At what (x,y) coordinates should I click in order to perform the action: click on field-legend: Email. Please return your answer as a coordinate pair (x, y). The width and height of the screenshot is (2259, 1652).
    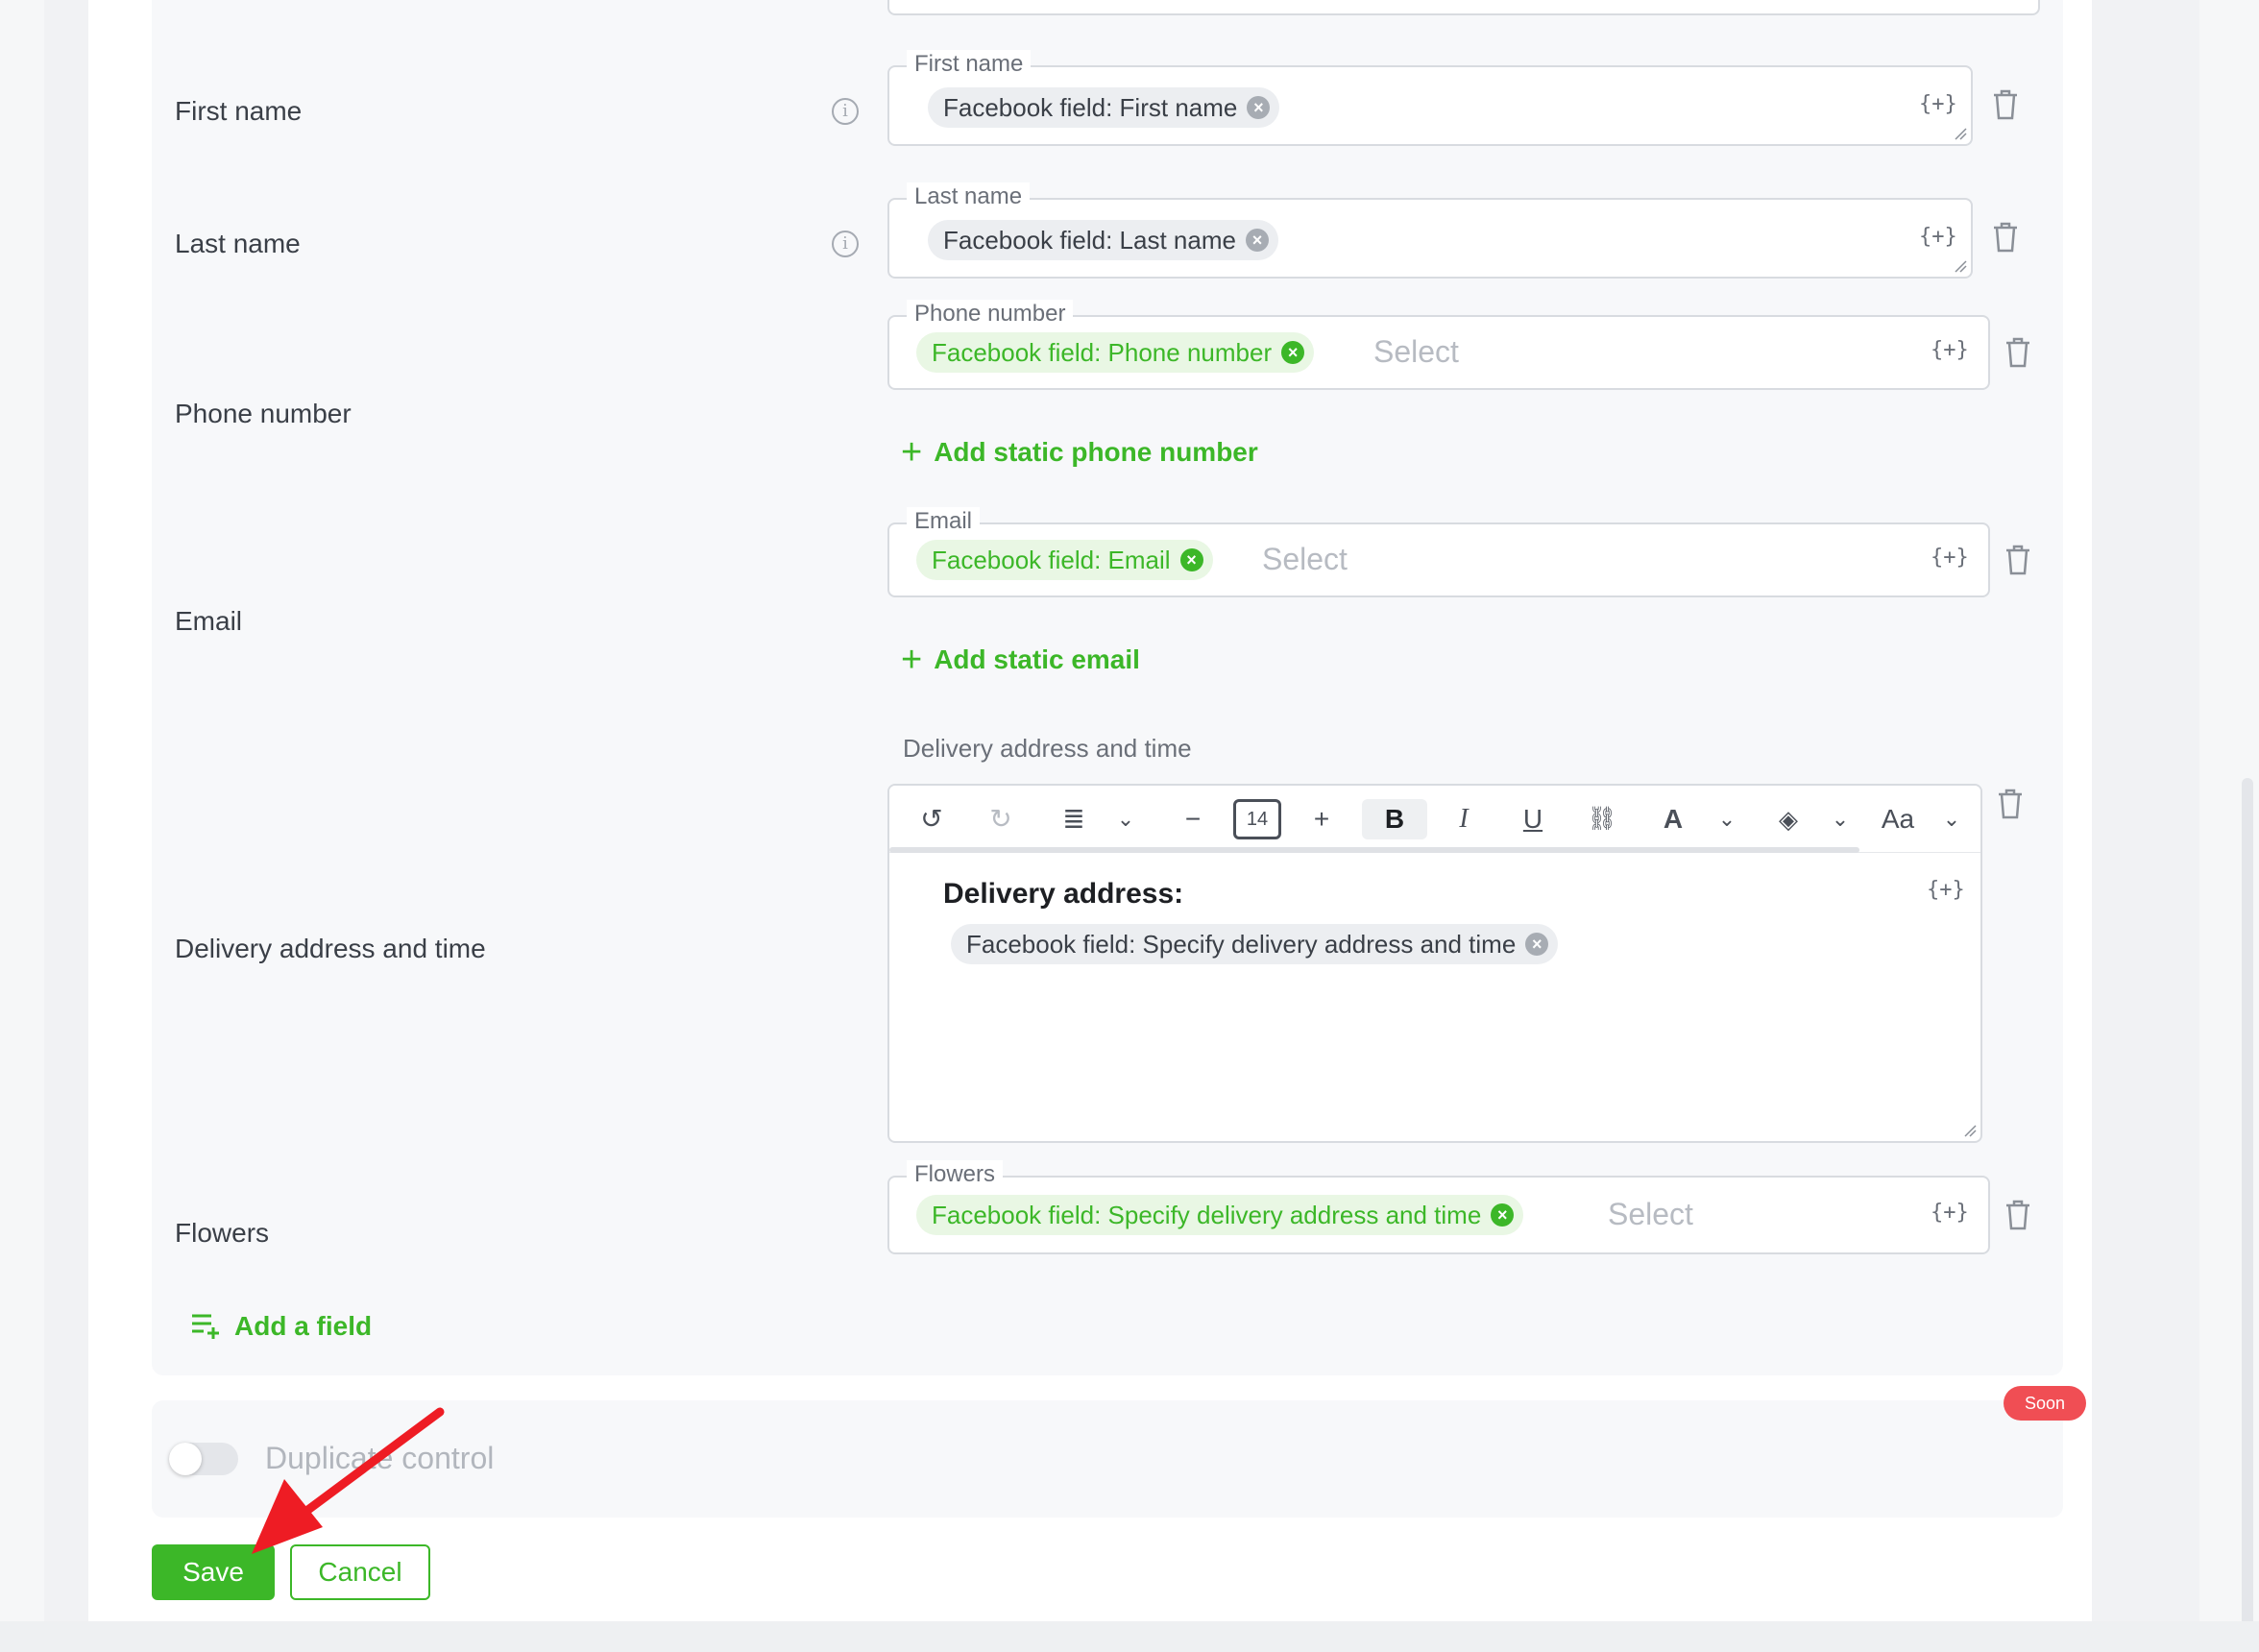
    Looking at the image, I should click on (944, 521).